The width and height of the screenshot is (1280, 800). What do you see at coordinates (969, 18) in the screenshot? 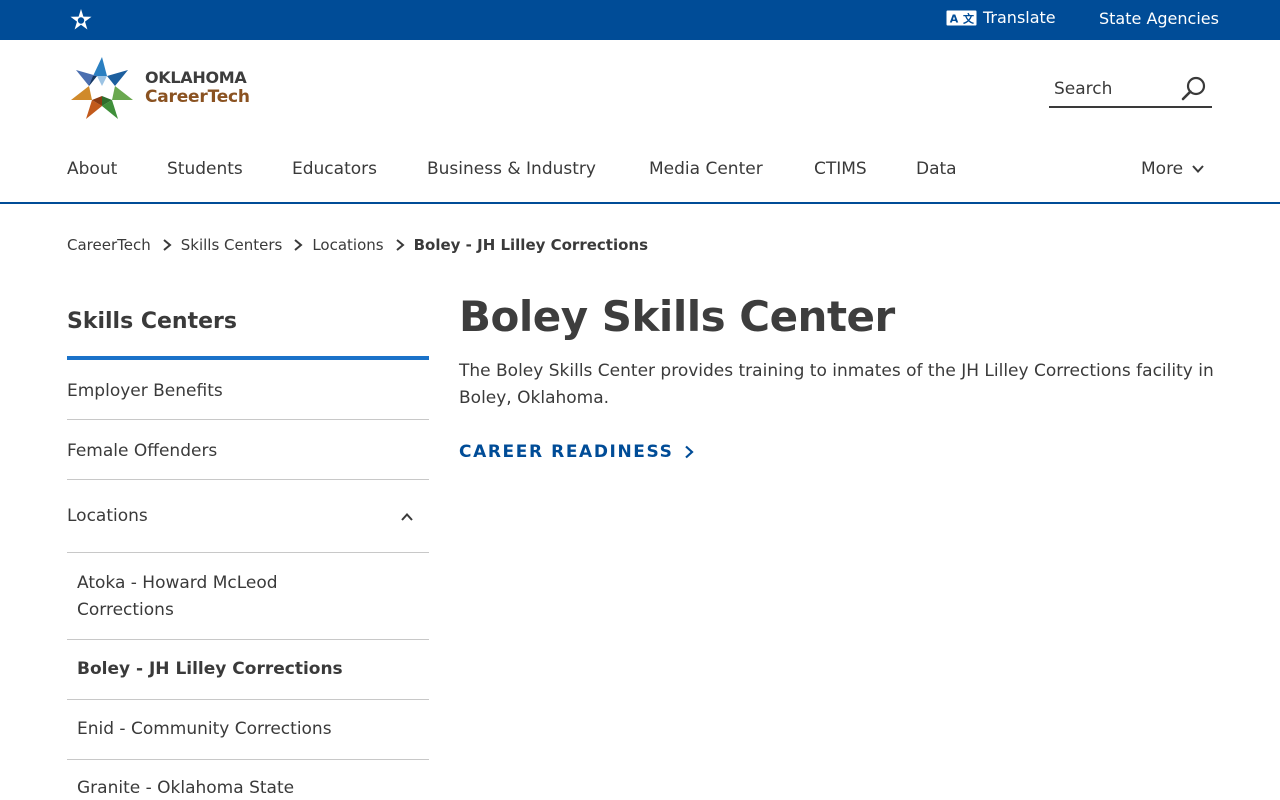
I see `svg-text: 文` at bounding box center [969, 18].